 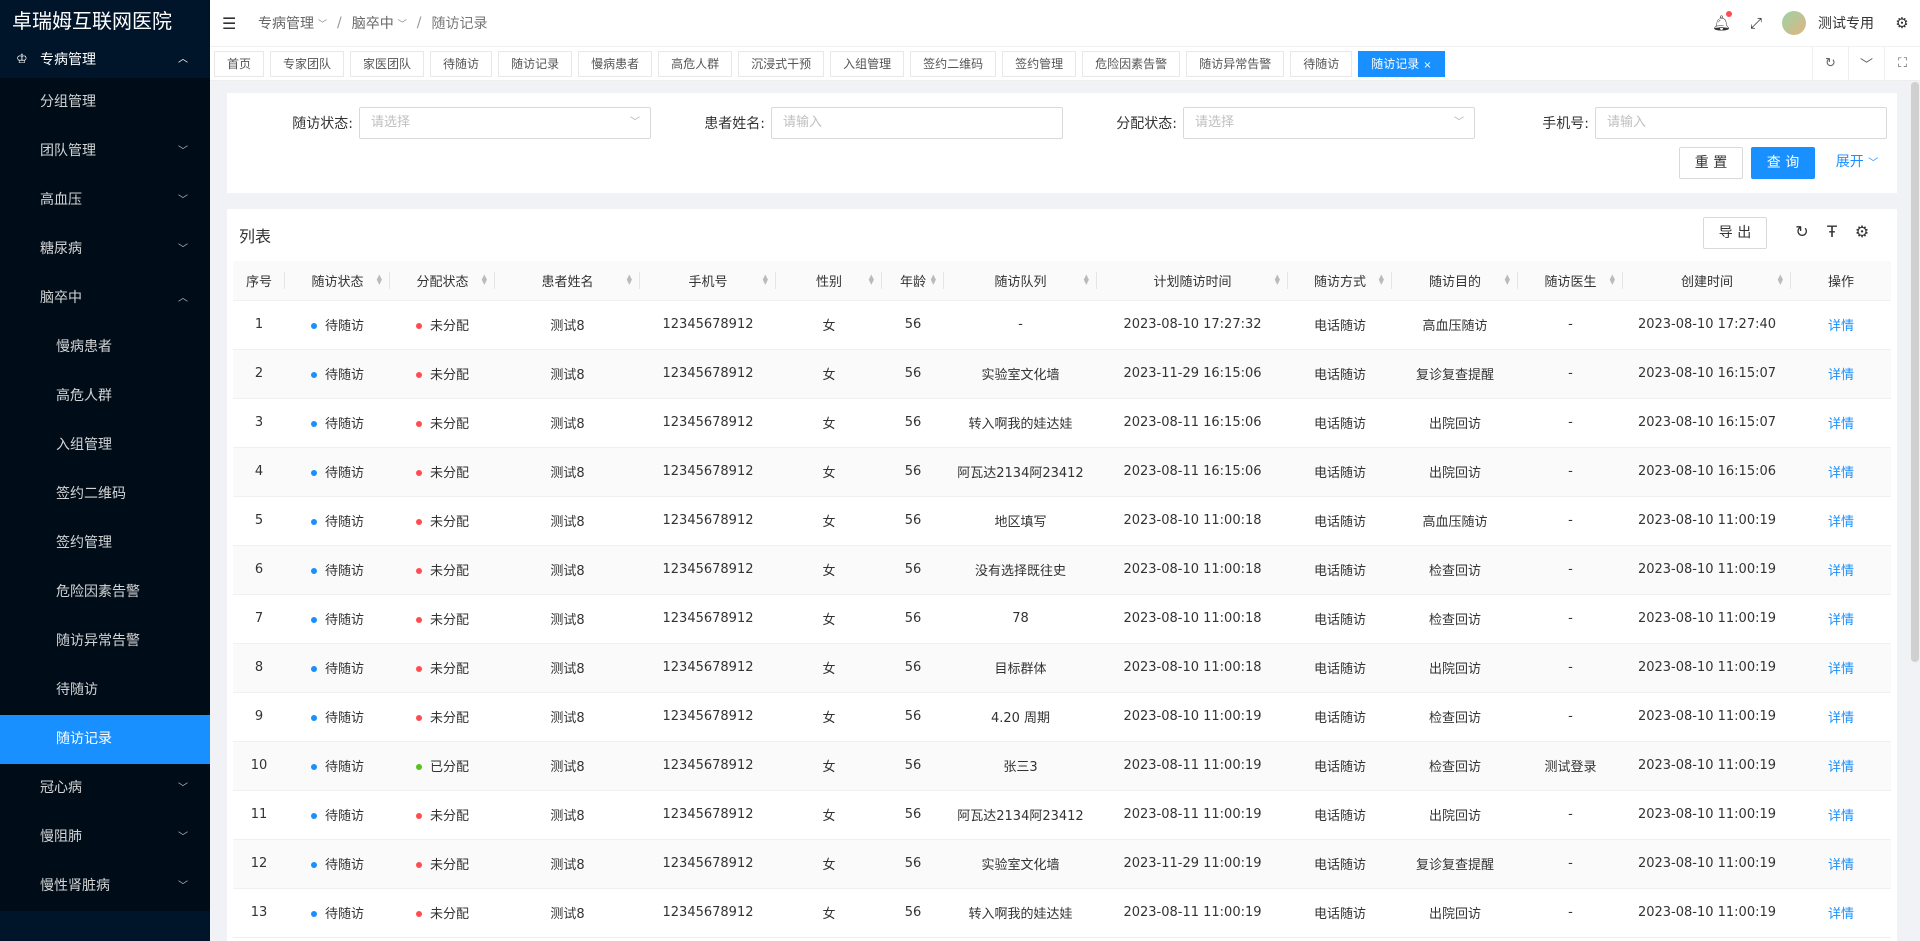 I want to click on menu-fold-icon: ☰, so click(x=230, y=23).